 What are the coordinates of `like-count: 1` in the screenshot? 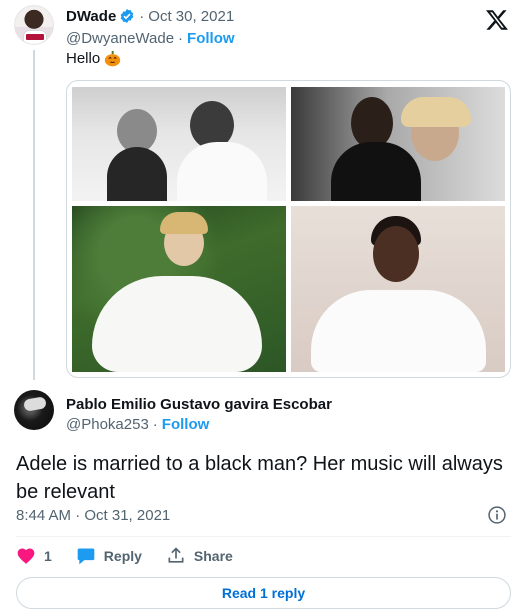 It's located at (48, 556).